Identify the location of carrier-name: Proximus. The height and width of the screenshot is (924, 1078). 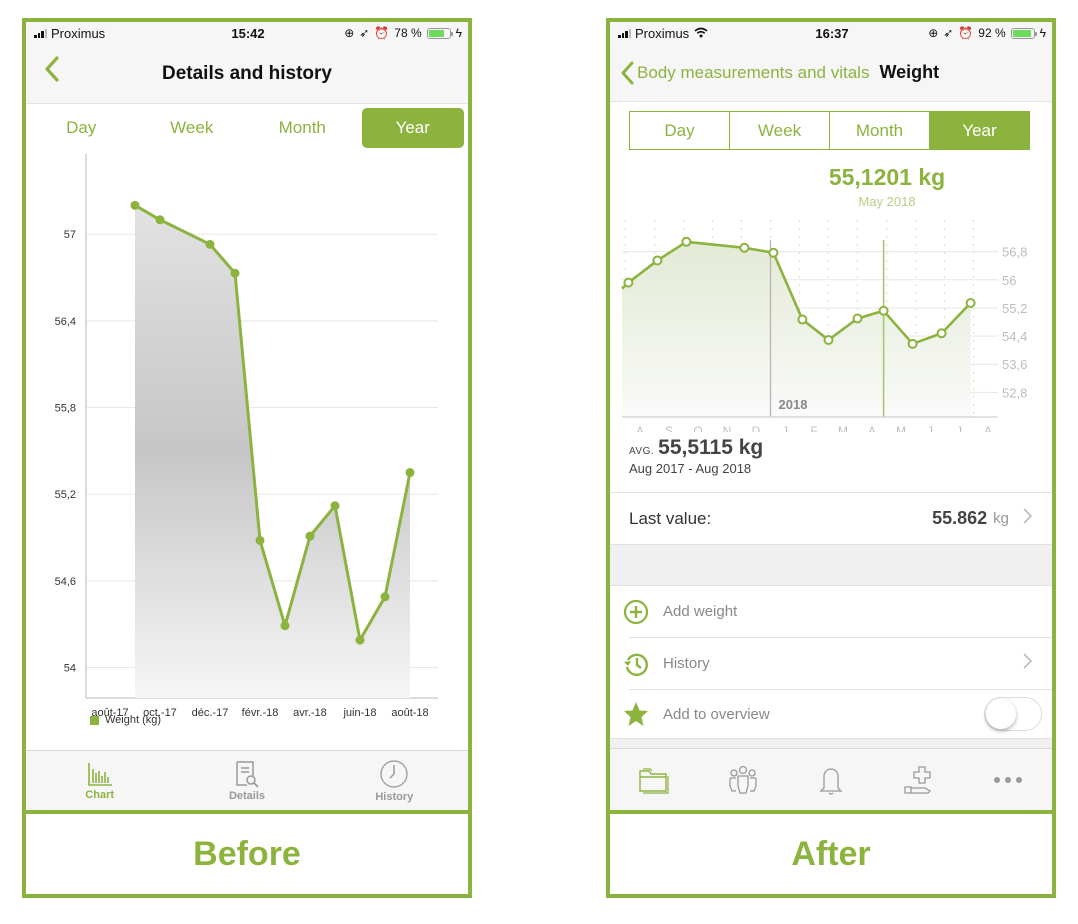
(662, 33).